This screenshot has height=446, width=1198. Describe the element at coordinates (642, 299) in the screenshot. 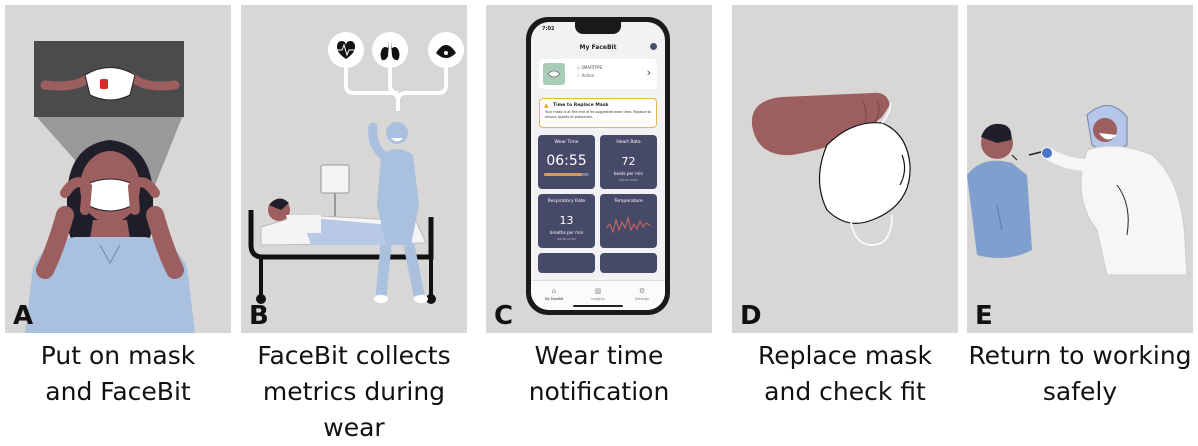

I see `tab-settings: Settings` at that location.